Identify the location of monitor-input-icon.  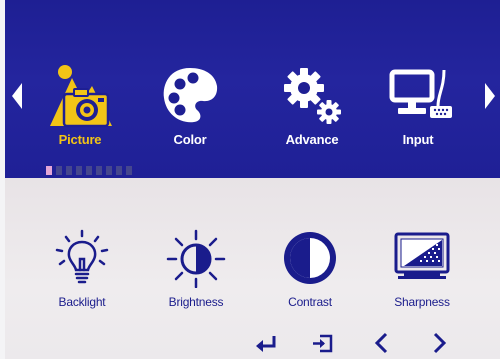
(418, 95).